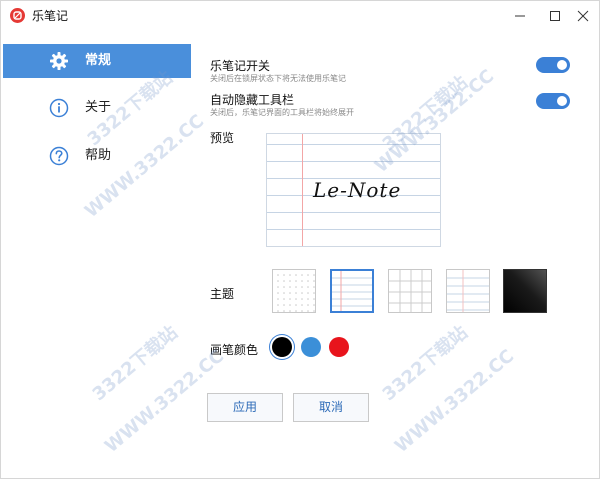  What do you see at coordinates (357, 190) in the screenshot?
I see `preview-text: Le-Note` at bounding box center [357, 190].